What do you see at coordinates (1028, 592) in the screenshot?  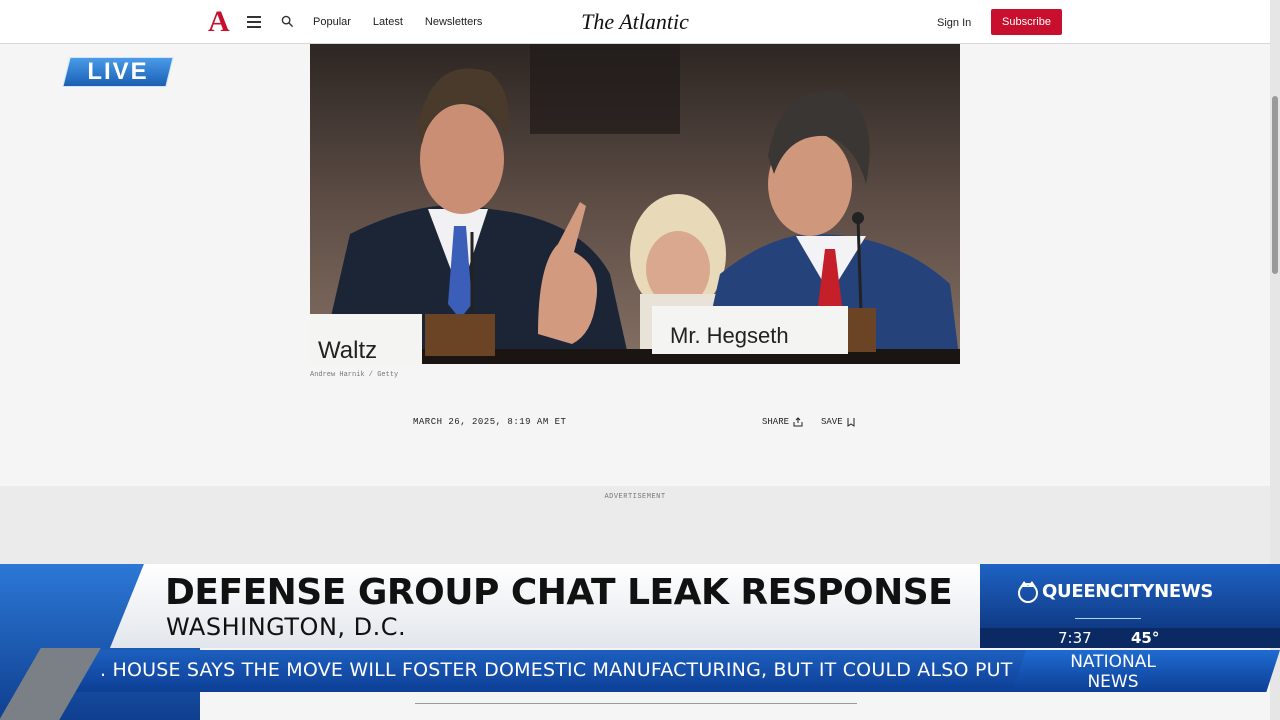 I see `crown-icon` at bounding box center [1028, 592].